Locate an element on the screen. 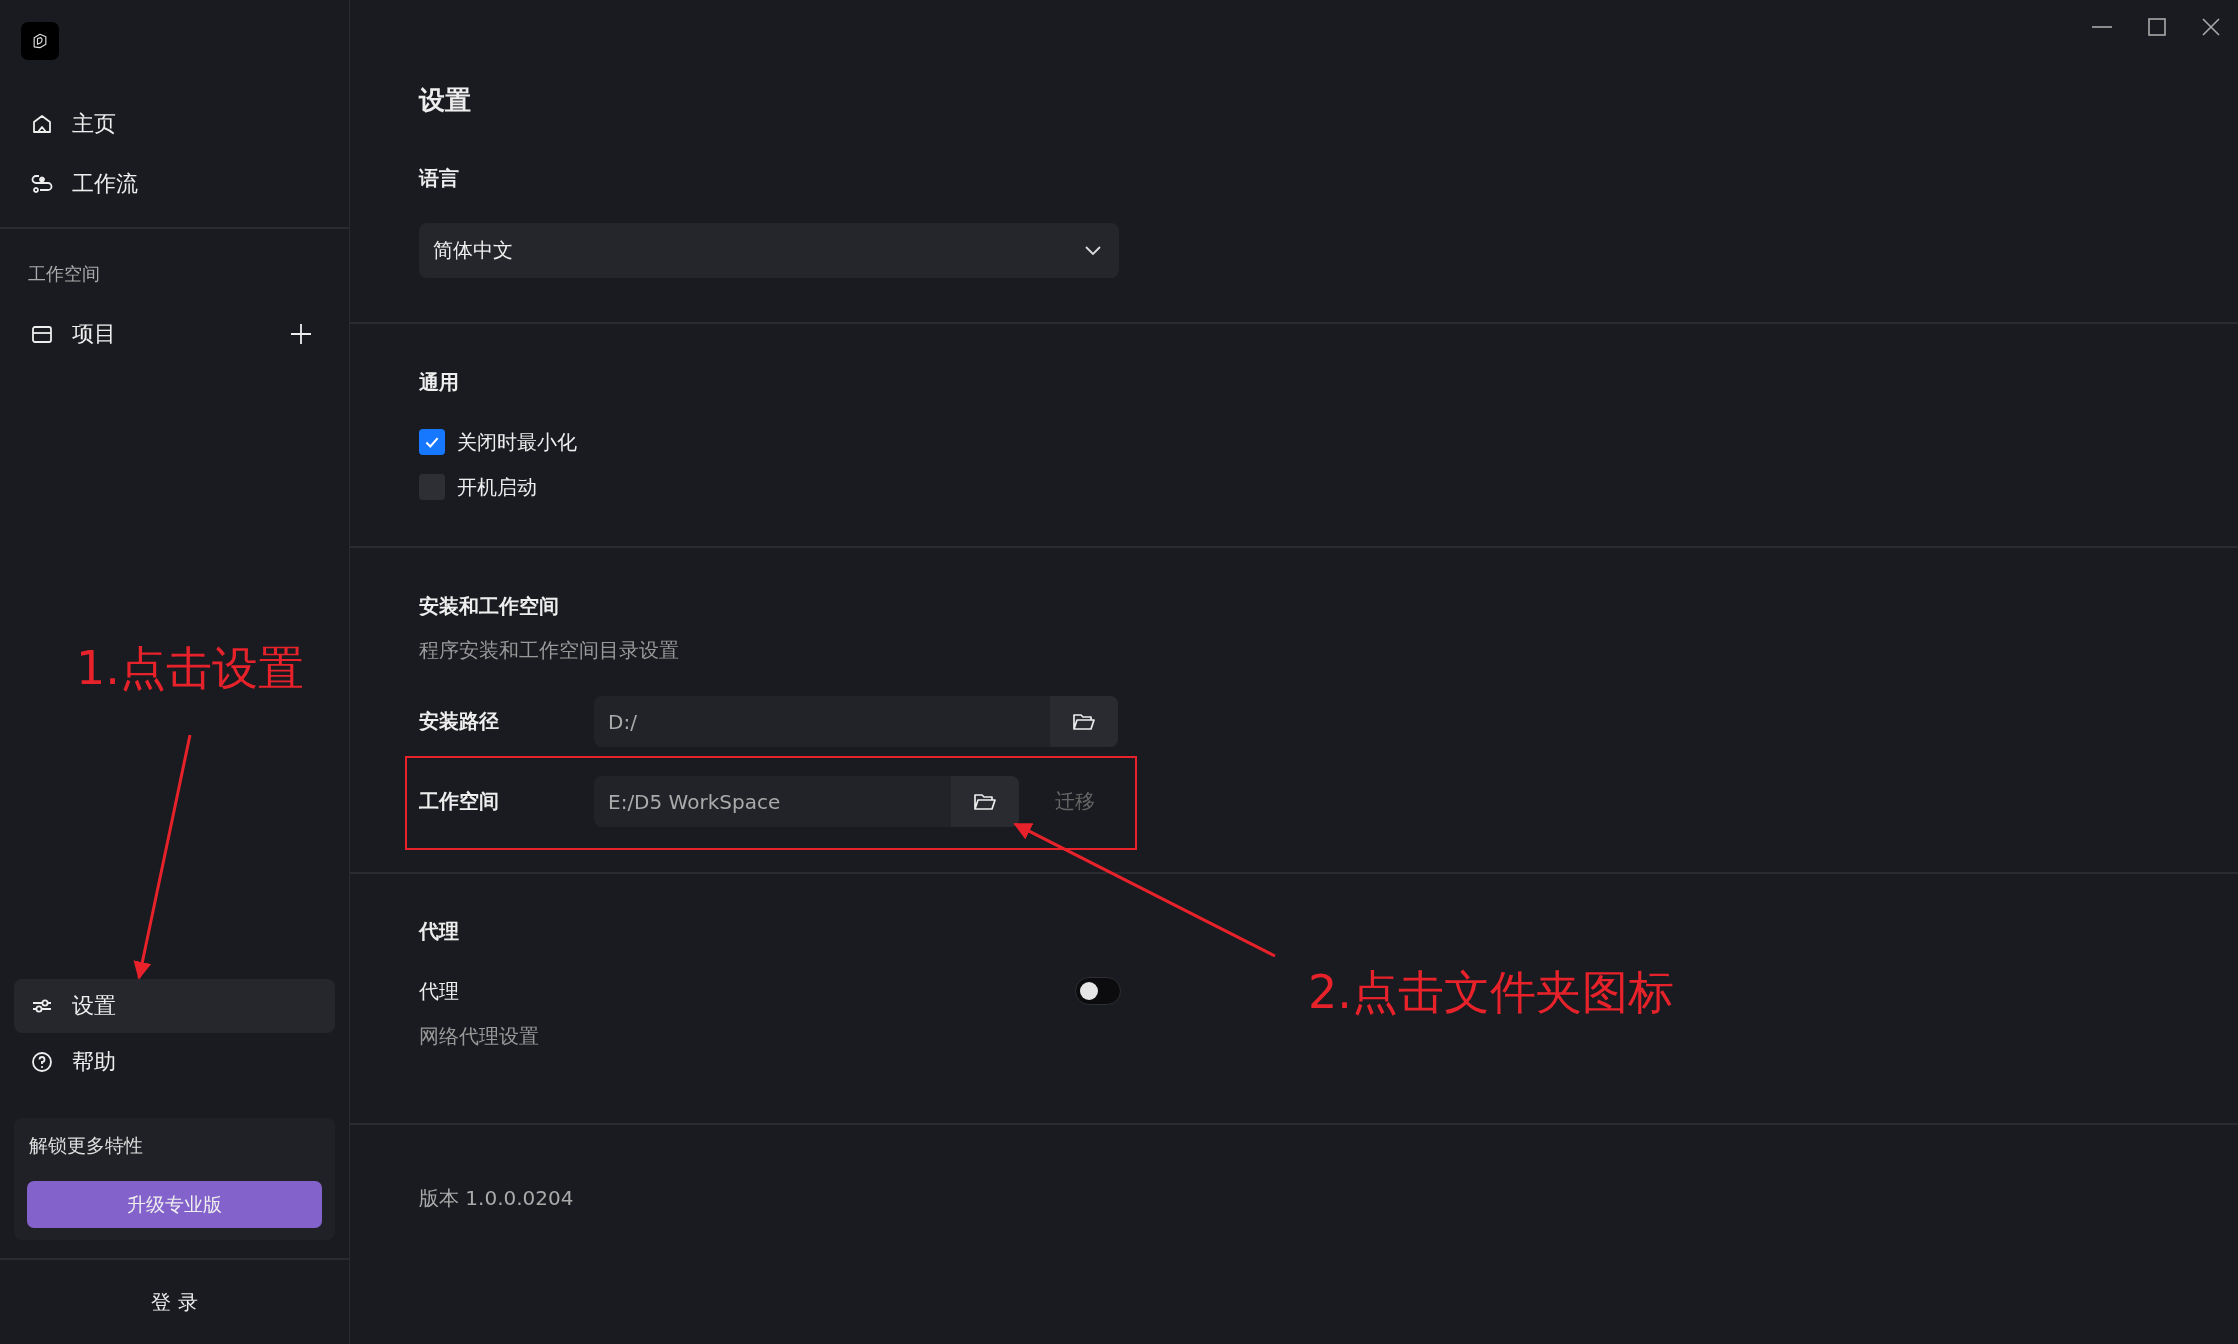 This screenshot has width=2238, height=1344. maximize-icon is located at coordinates (2157, 27).